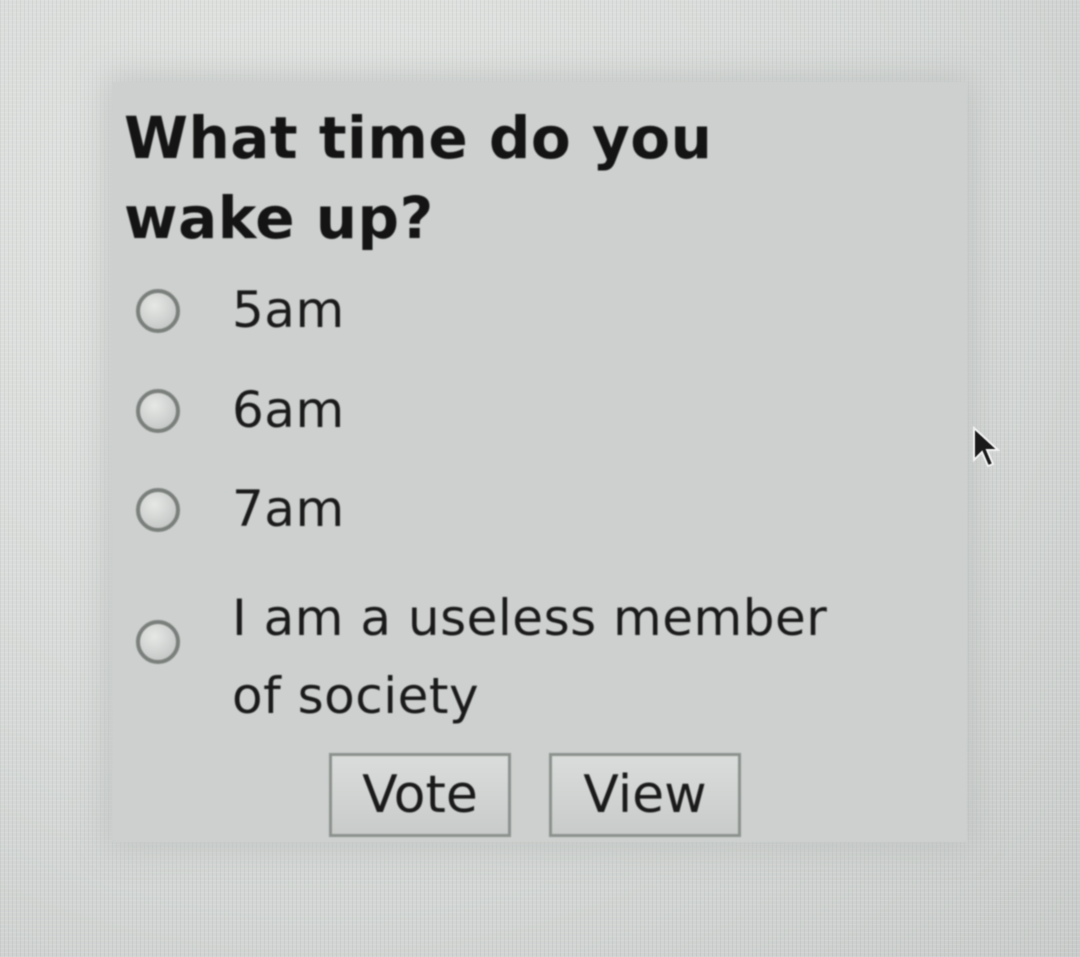  What do you see at coordinates (552, 657) in the screenshot?
I see `poll-option-label: I am a useless member of society` at bounding box center [552, 657].